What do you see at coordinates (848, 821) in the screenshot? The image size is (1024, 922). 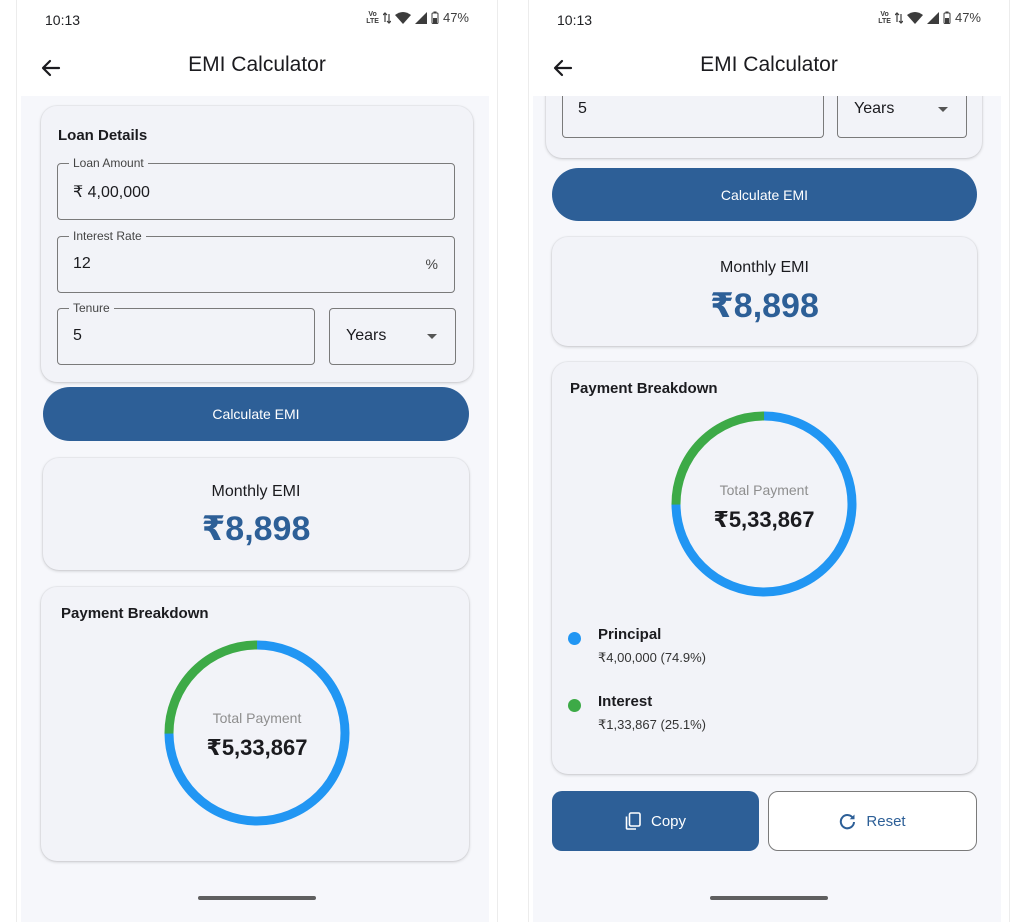 I see `refresh-icon` at bounding box center [848, 821].